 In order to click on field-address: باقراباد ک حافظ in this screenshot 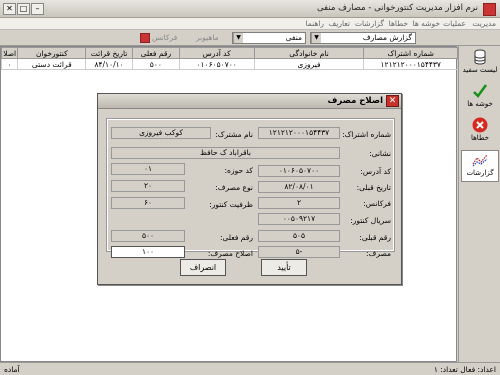, I will do `click(225, 153)`.